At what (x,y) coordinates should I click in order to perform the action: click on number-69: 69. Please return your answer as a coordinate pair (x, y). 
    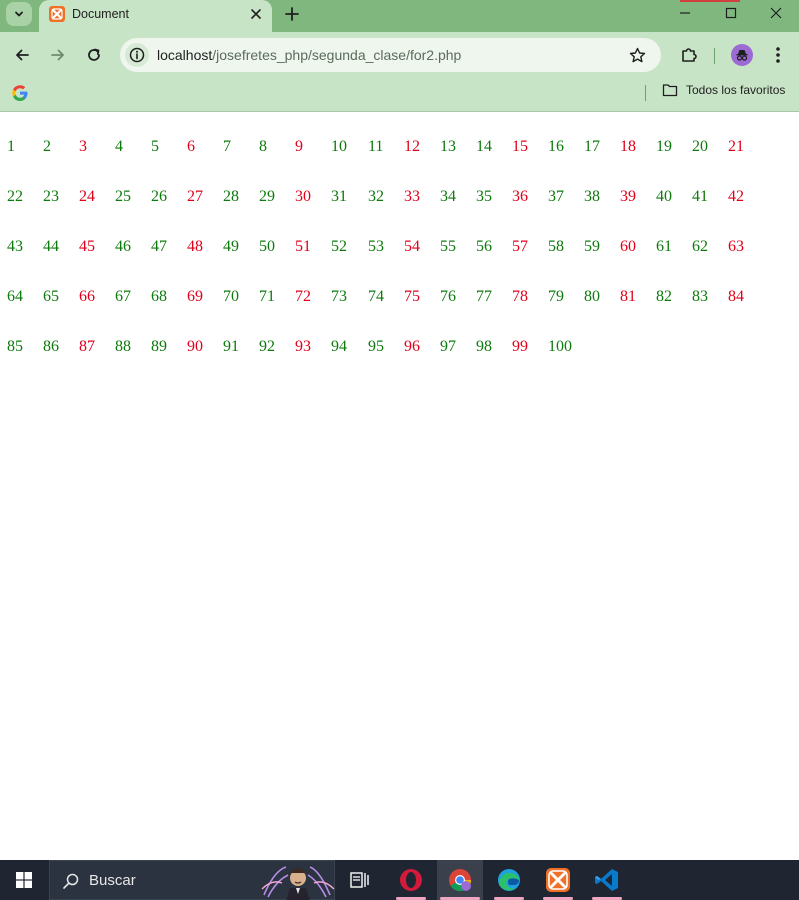
    Looking at the image, I should click on (195, 296).